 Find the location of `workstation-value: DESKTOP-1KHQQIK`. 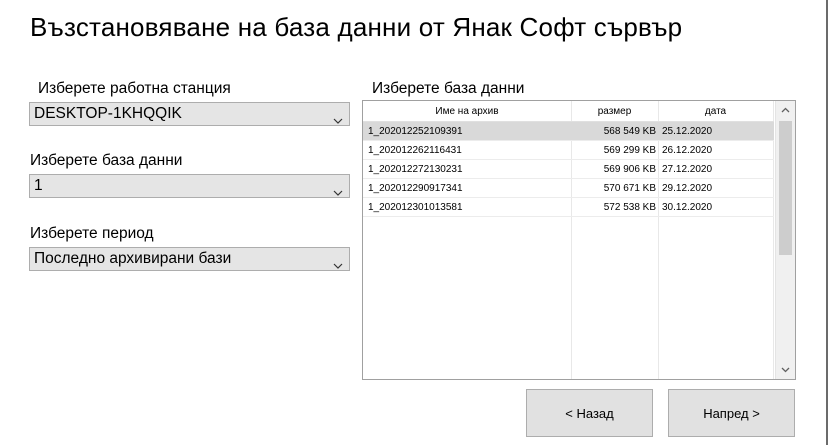

workstation-value: DESKTOP-1KHQQIK is located at coordinates (108, 113).